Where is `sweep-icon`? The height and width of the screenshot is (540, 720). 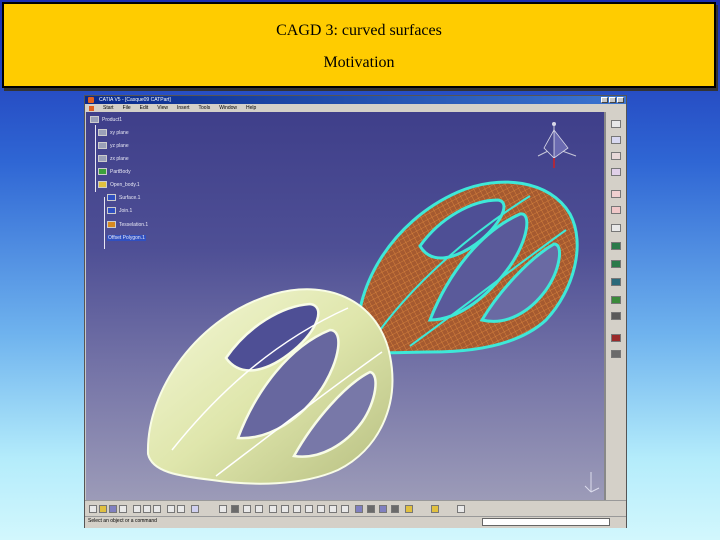
sweep-icon is located at coordinates (616, 228).